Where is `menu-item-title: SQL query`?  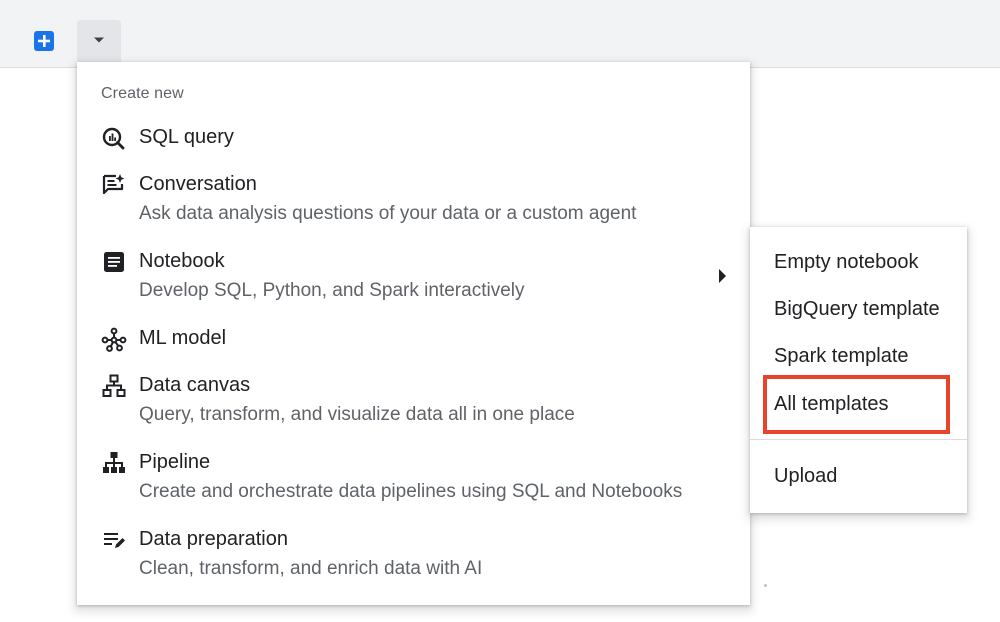 menu-item-title: SQL query is located at coordinates (186, 137).